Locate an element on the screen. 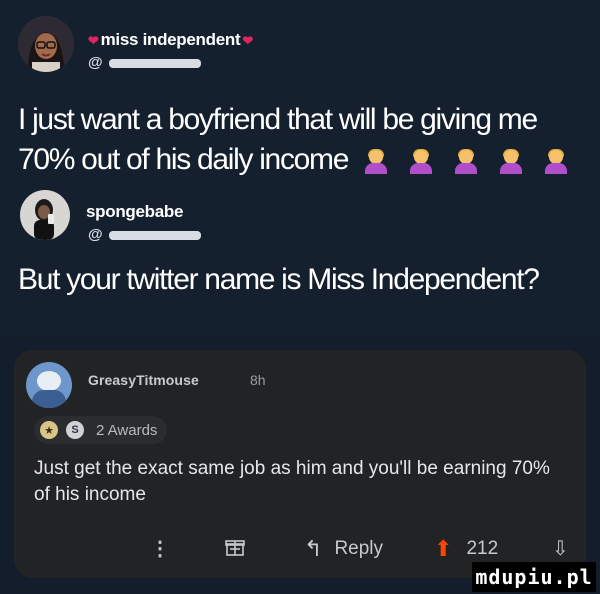 This screenshot has height=594, width=600. display-name-text: miss independent is located at coordinates (170, 39).